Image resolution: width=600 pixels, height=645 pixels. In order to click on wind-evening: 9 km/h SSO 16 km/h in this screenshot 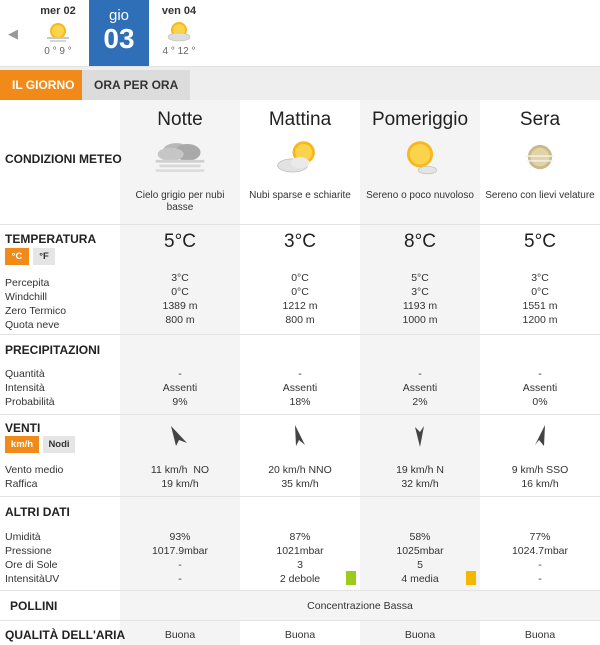, I will do `click(540, 477)`.